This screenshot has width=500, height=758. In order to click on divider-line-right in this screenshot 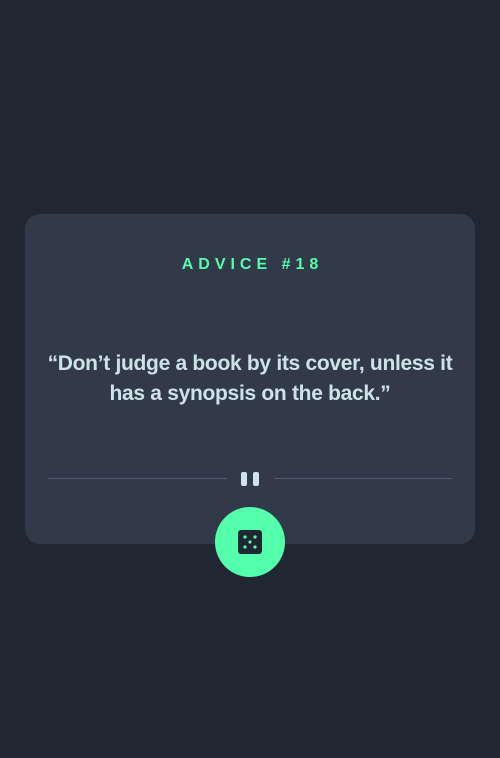, I will do `click(363, 478)`.